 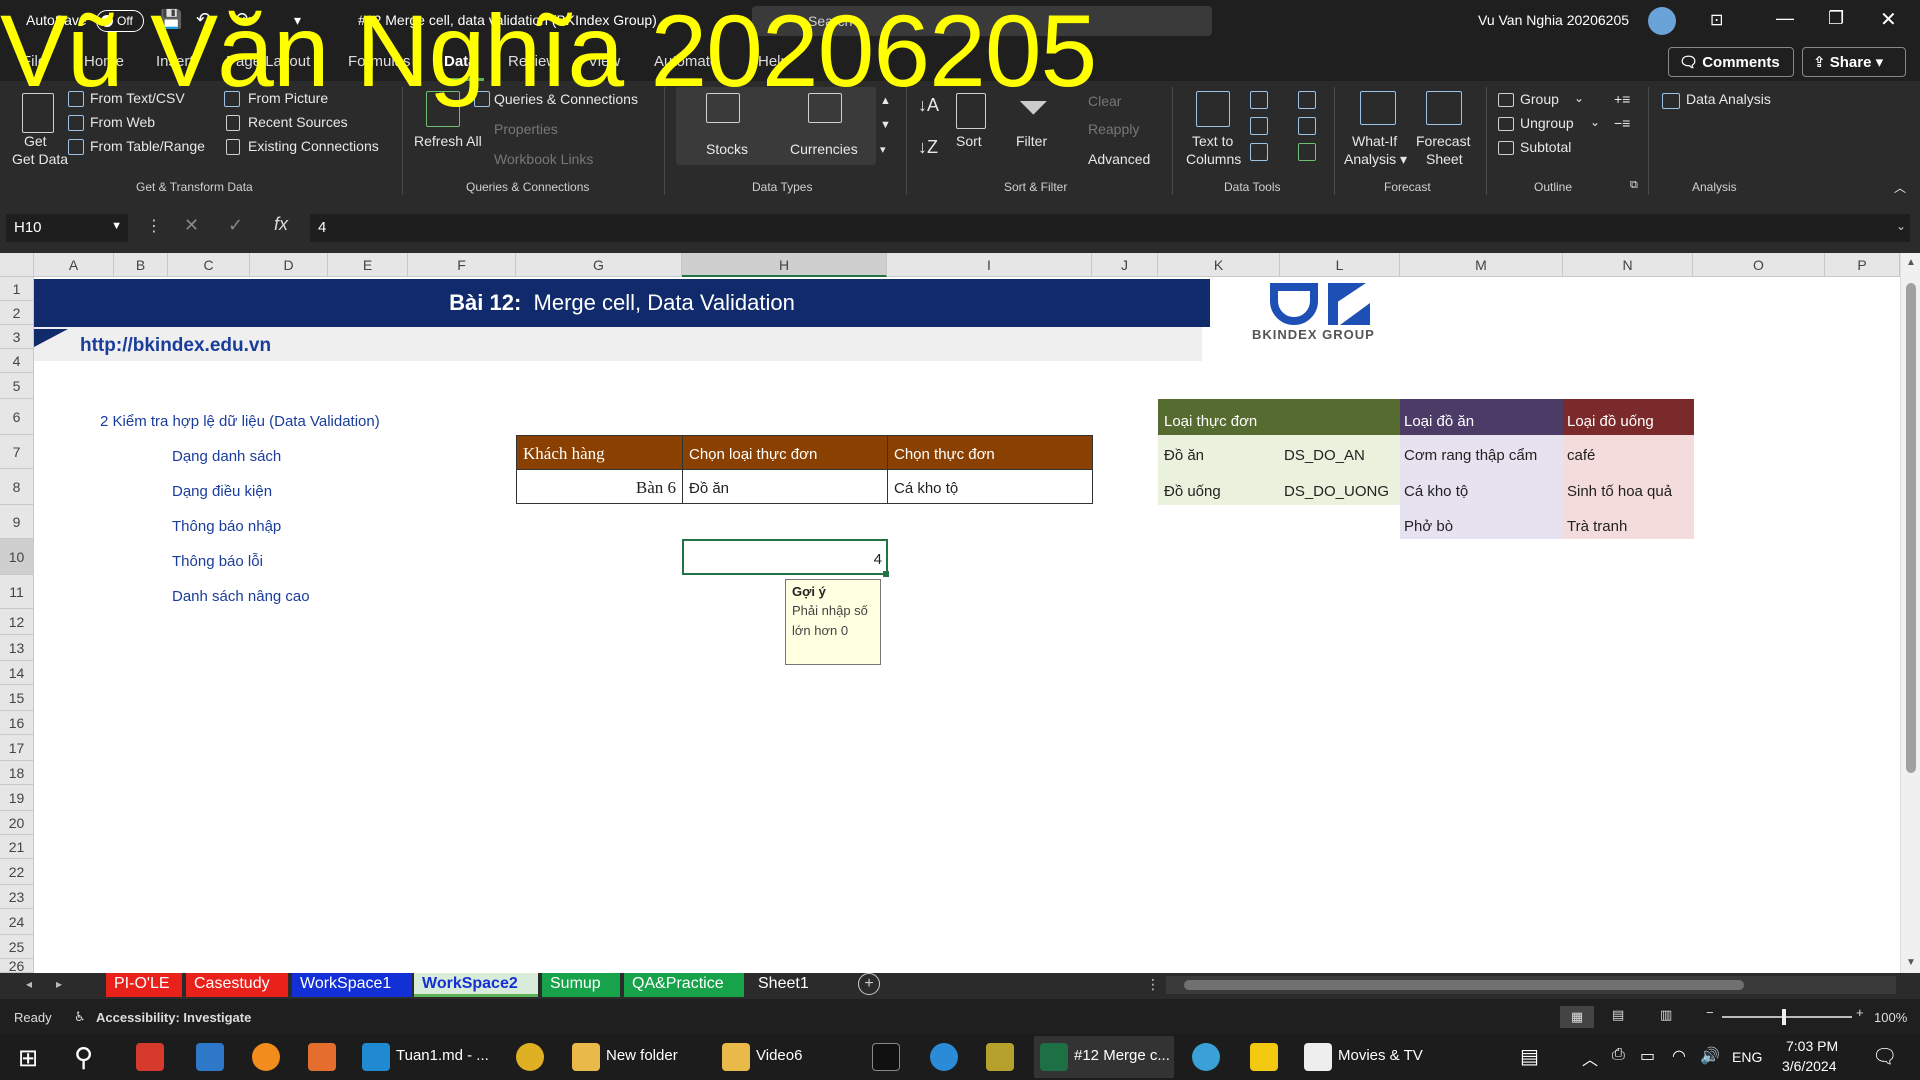 What do you see at coordinates (28, 1058) in the screenshot?
I see `windows-start-icon: ⊞` at bounding box center [28, 1058].